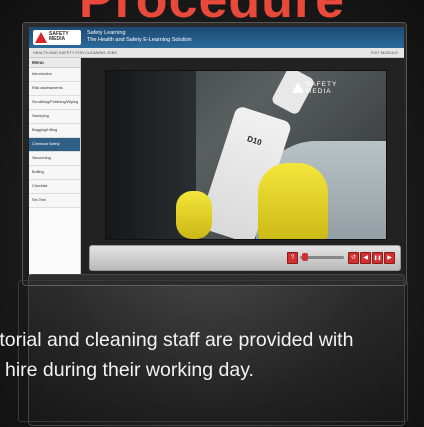 This screenshot has height=427, width=424. Describe the element at coordinates (129, 370) in the screenshot. I see `caption-line-2: hire during their working day.` at that location.